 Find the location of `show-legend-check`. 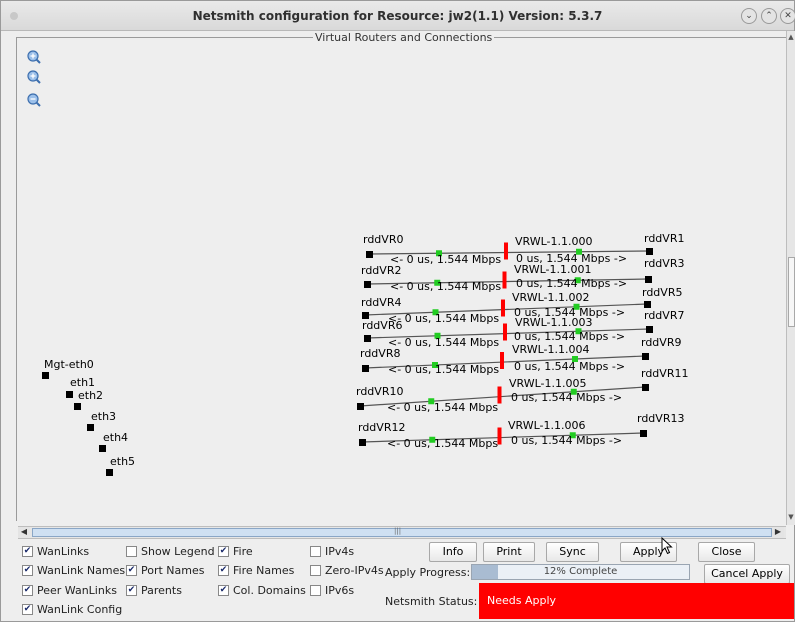

show-legend-check is located at coordinates (131, 551).